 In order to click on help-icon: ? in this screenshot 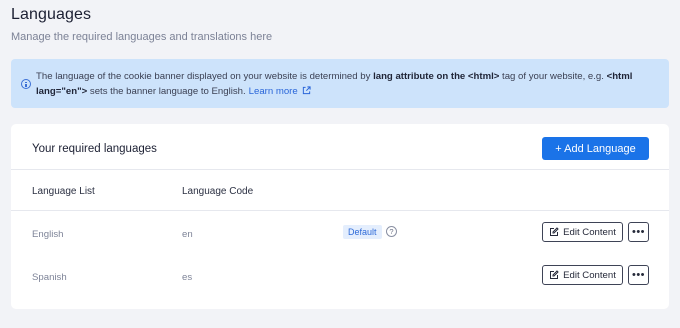, I will do `click(391, 231)`.